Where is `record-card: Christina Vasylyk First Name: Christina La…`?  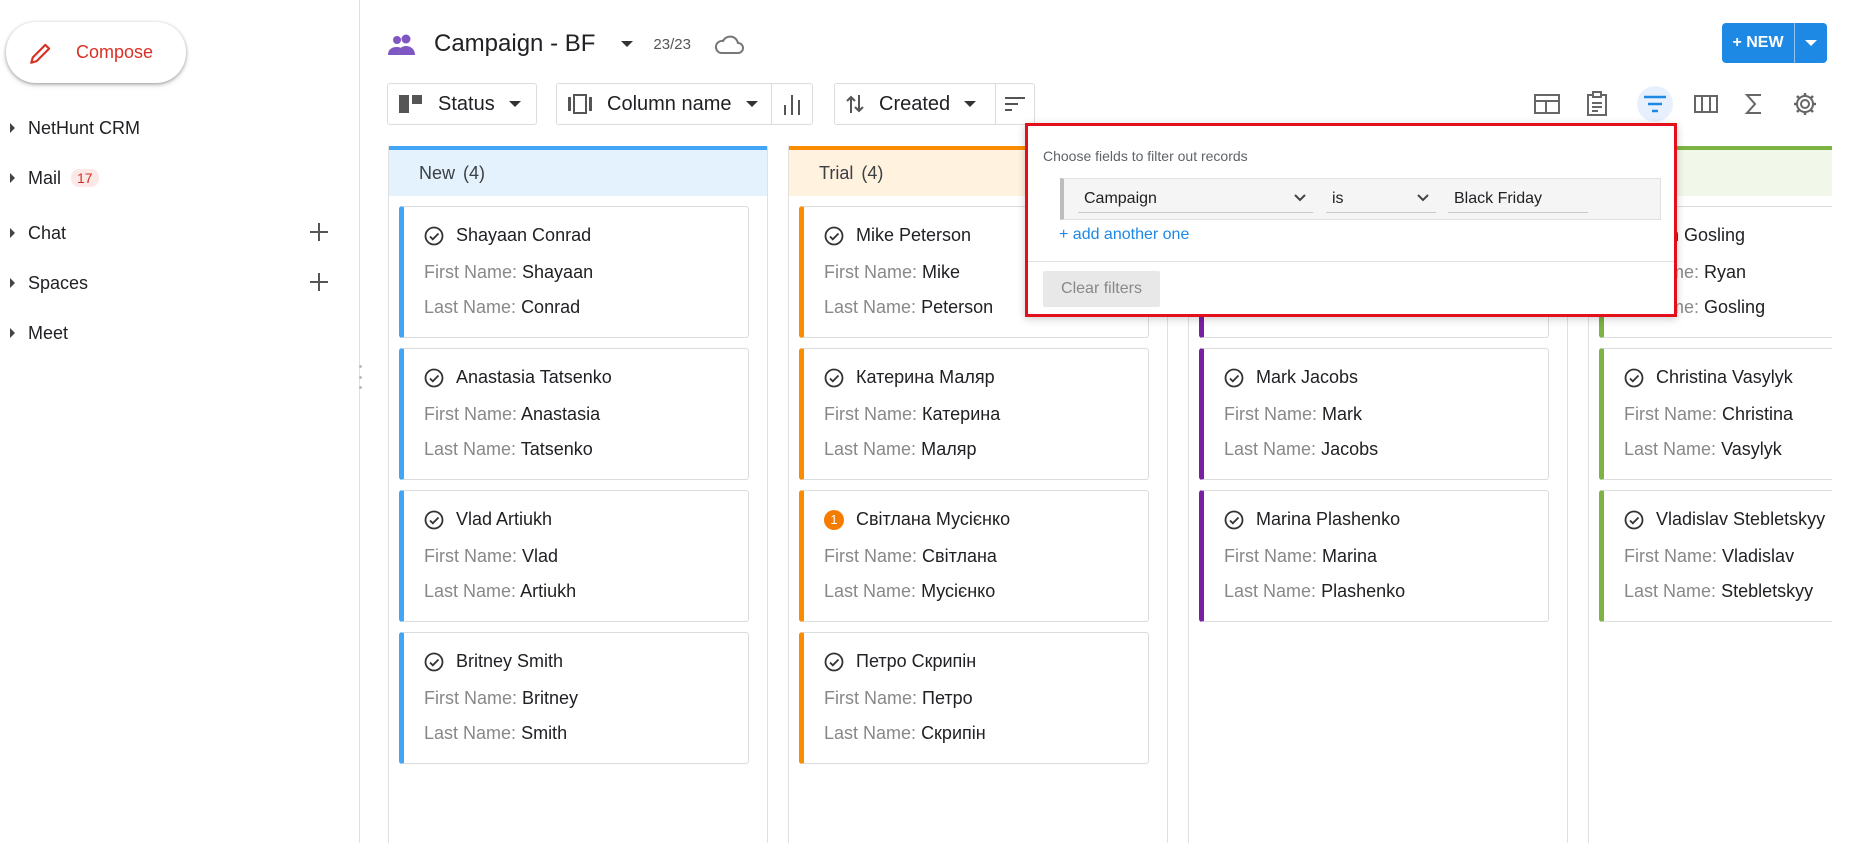 record-card: Christina Vasylyk First Name: Christina La… is located at coordinates (1715, 414).